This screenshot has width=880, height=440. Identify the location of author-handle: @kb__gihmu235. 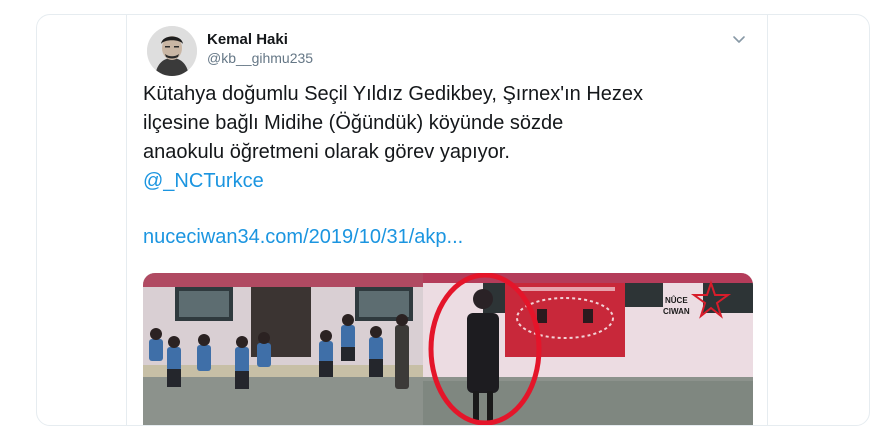
(260, 58).